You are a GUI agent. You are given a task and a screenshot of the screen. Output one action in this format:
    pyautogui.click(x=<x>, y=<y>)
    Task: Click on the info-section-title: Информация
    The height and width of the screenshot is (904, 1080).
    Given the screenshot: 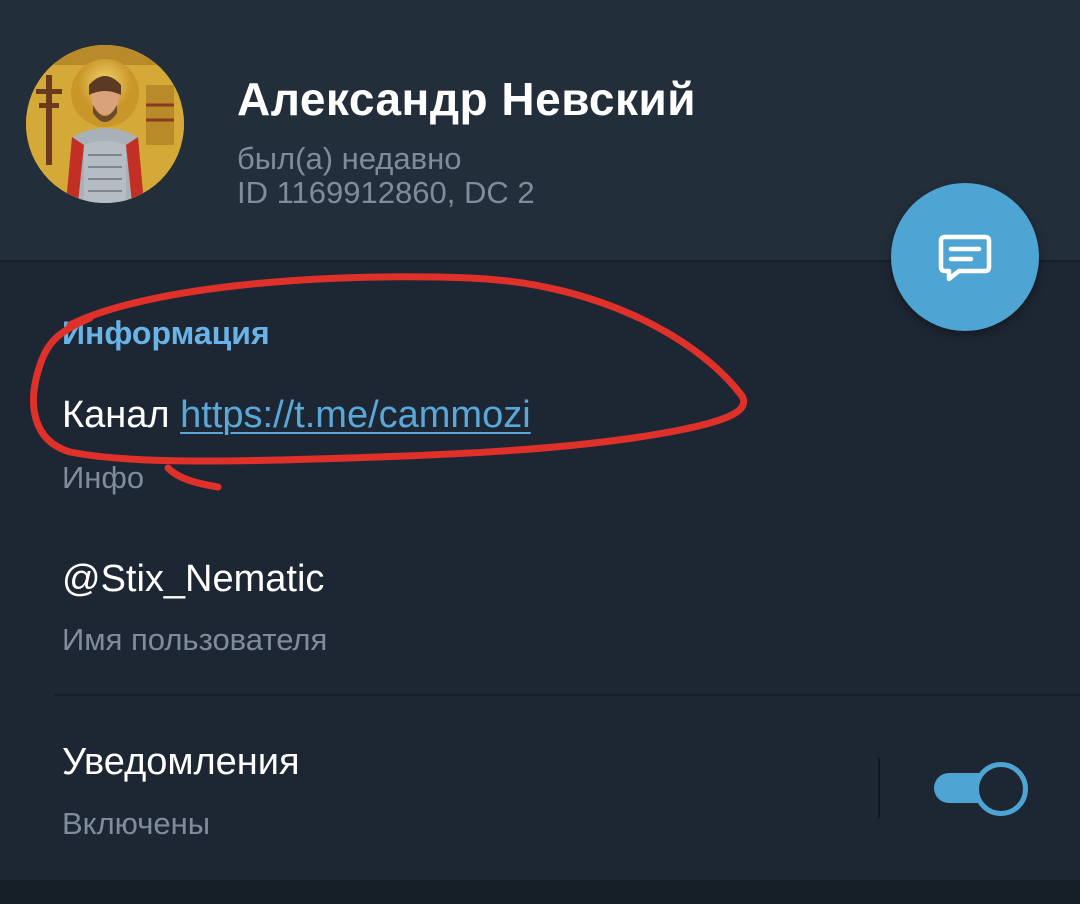 What is the action you would take?
    pyautogui.click(x=166, y=333)
    